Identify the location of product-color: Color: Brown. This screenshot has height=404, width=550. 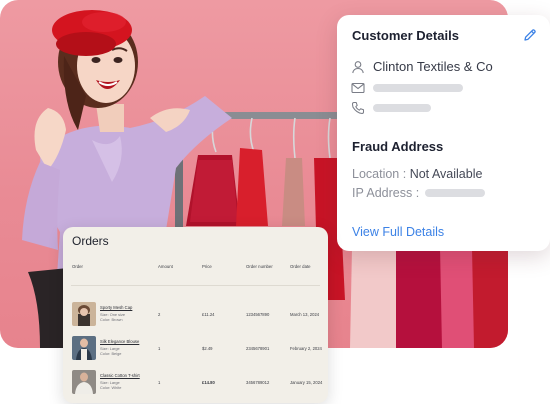
(111, 319).